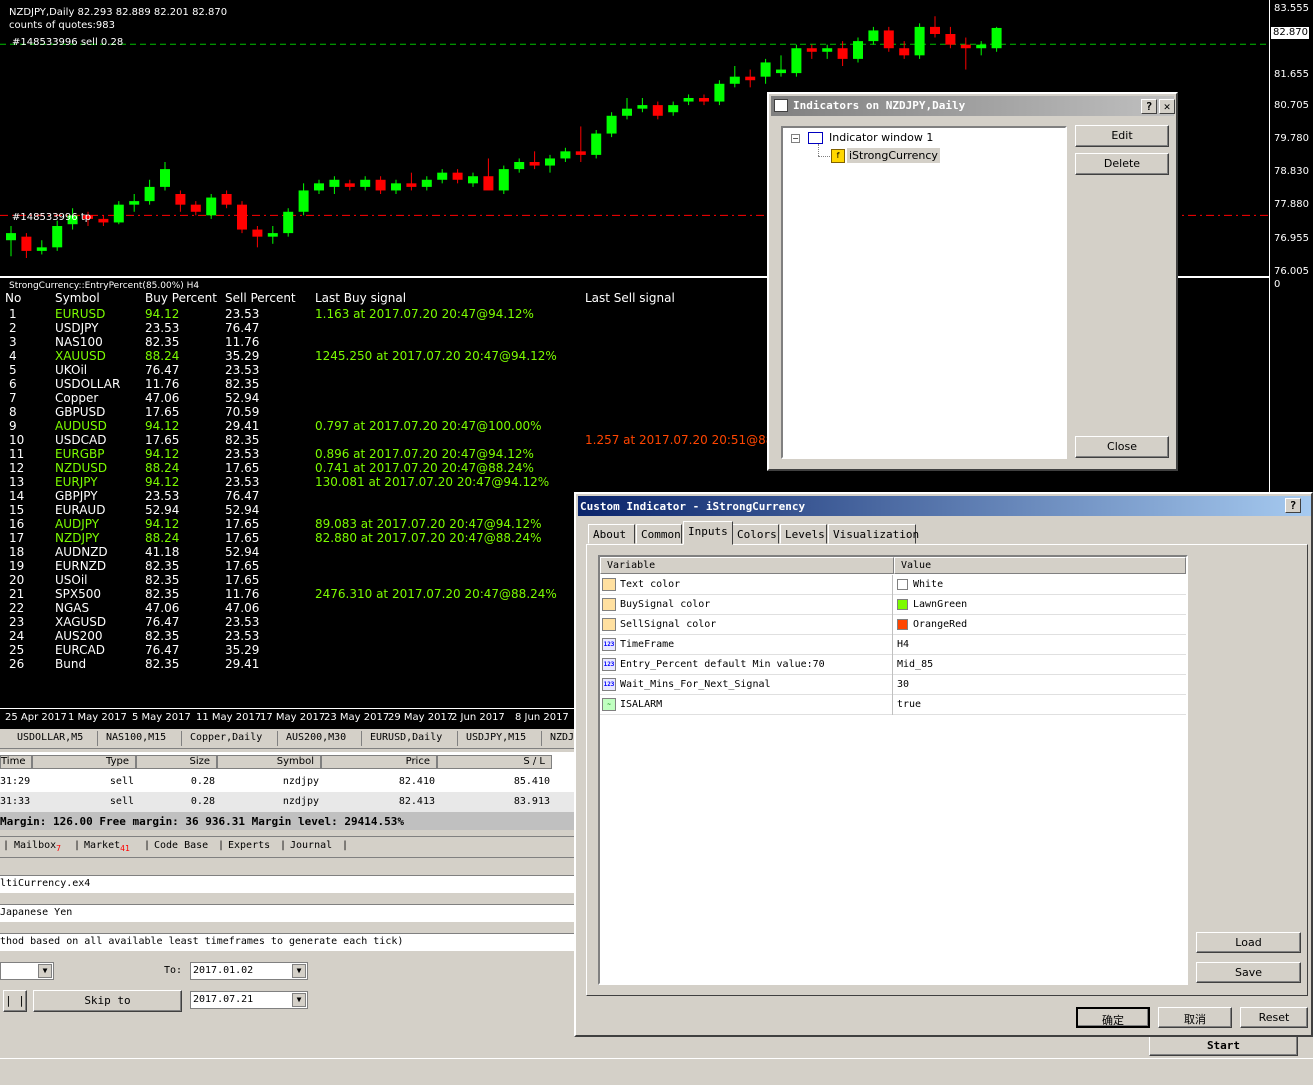 This screenshot has height=1085, width=1313. What do you see at coordinates (795, 138) in the screenshot?
I see `collapse-icon: −` at bounding box center [795, 138].